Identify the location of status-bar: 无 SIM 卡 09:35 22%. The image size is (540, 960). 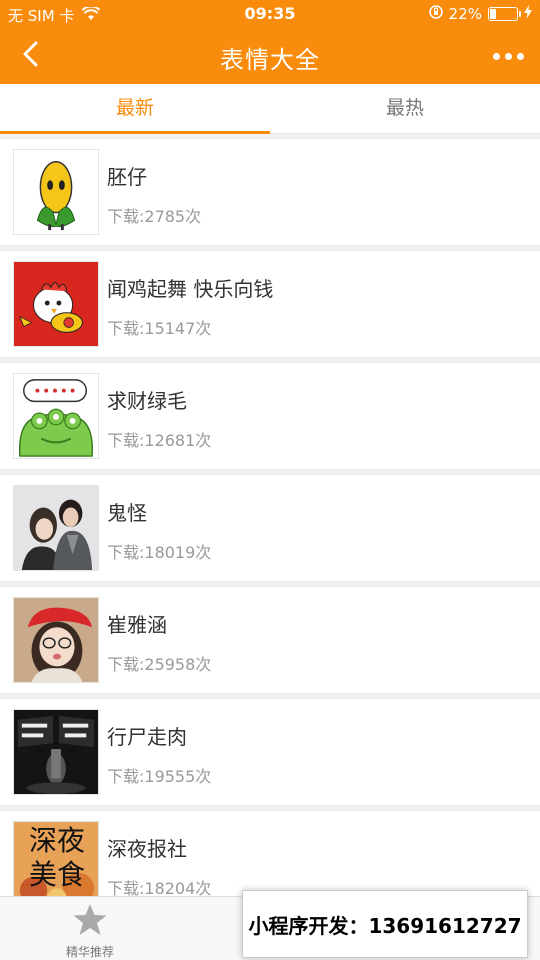
(270, 14).